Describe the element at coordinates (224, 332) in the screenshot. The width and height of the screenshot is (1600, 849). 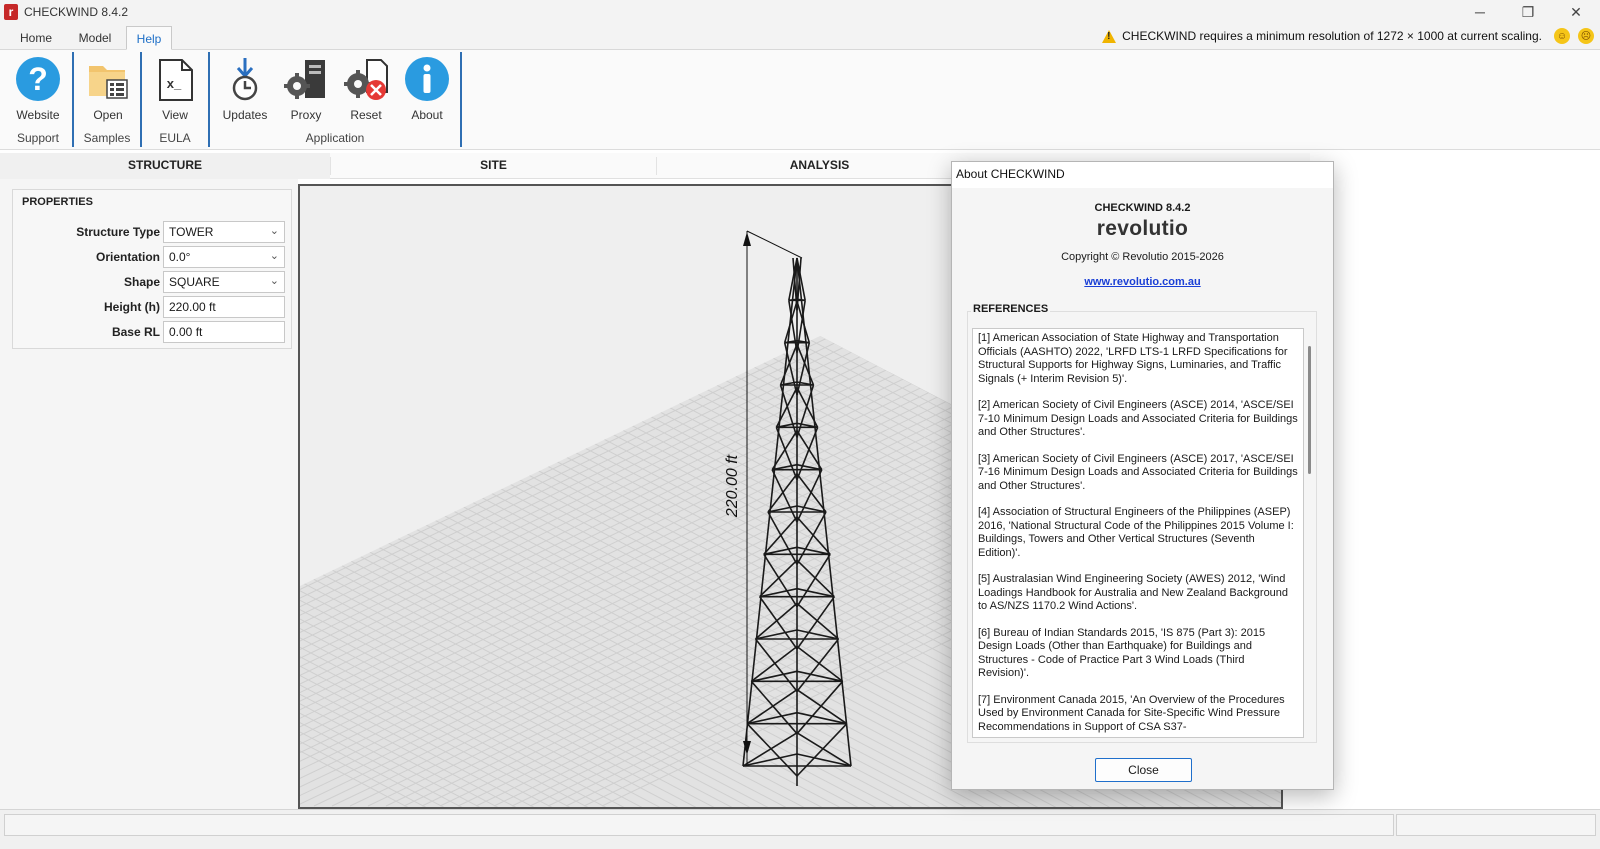
I see `base-rl-input: 0.00 ft` at that location.